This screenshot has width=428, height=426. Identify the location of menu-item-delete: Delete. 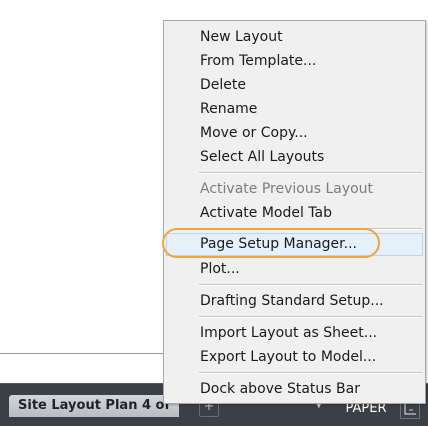
(294, 85).